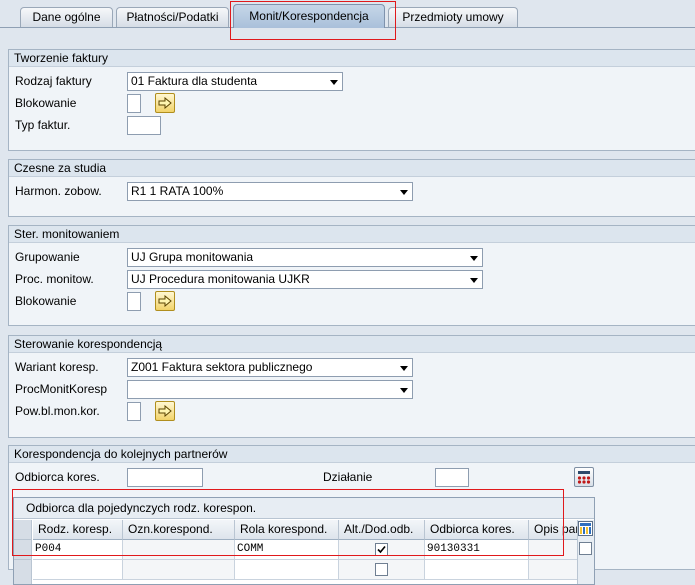  I want to click on blokowanie-arrow-button, so click(165, 103).